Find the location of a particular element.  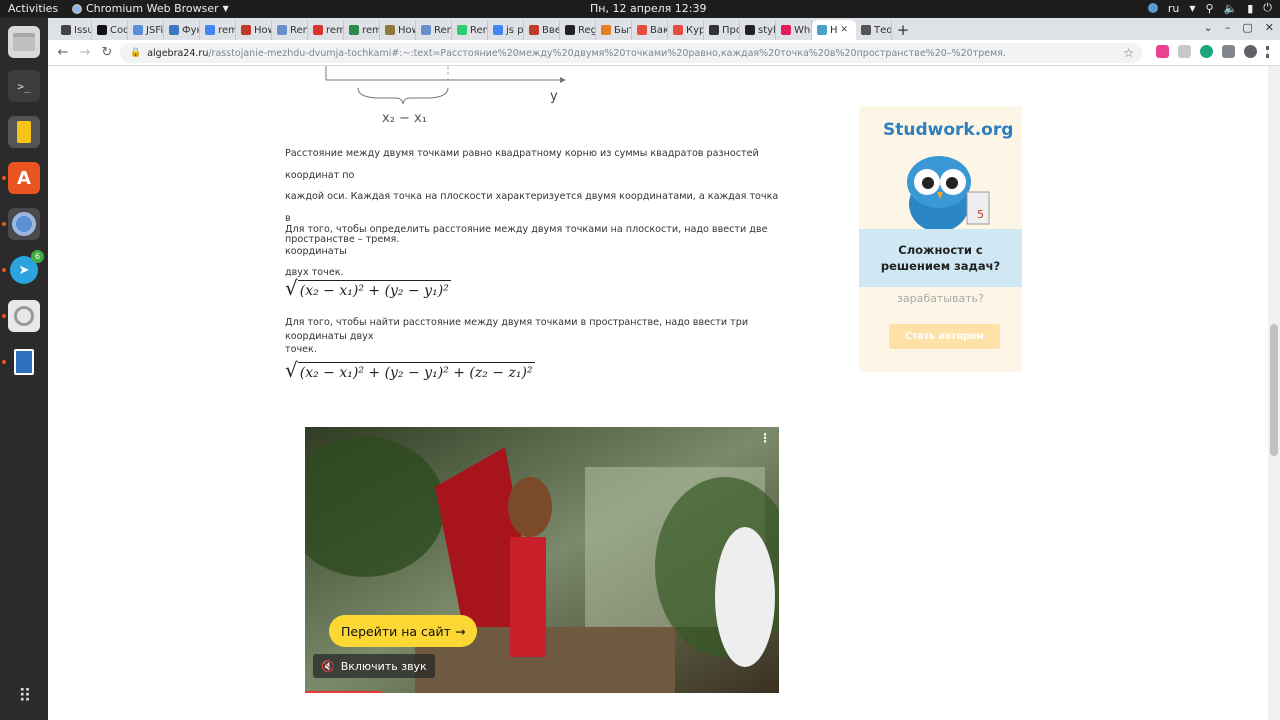

dock-app-store: A is located at coordinates (24, 178).